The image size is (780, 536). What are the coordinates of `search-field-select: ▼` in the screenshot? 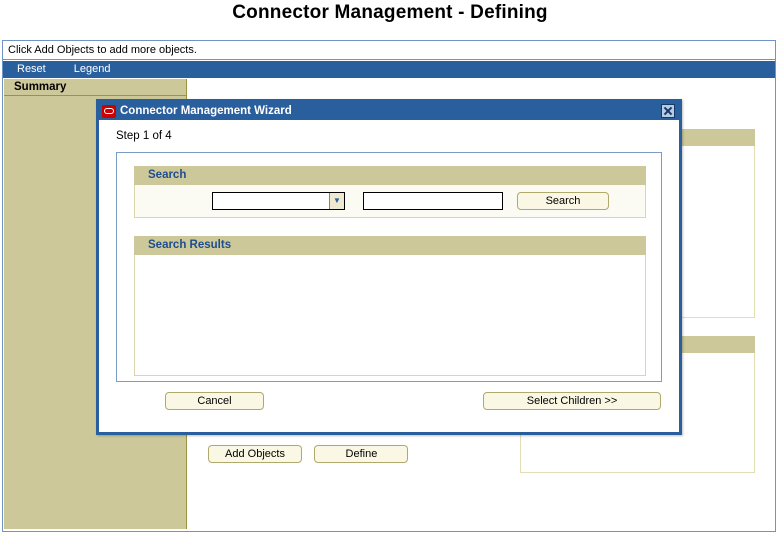 It's located at (278, 201).